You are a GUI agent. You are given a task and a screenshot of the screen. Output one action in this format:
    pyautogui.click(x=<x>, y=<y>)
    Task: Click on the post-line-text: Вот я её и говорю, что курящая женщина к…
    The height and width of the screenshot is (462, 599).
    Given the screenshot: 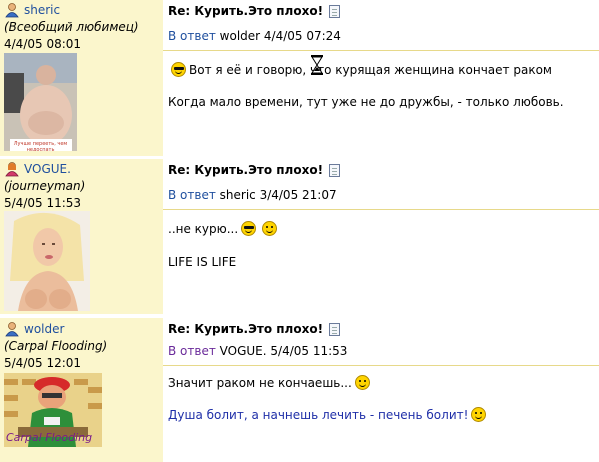 What is the action you would take?
    pyautogui.click(x=370, y=69)
    